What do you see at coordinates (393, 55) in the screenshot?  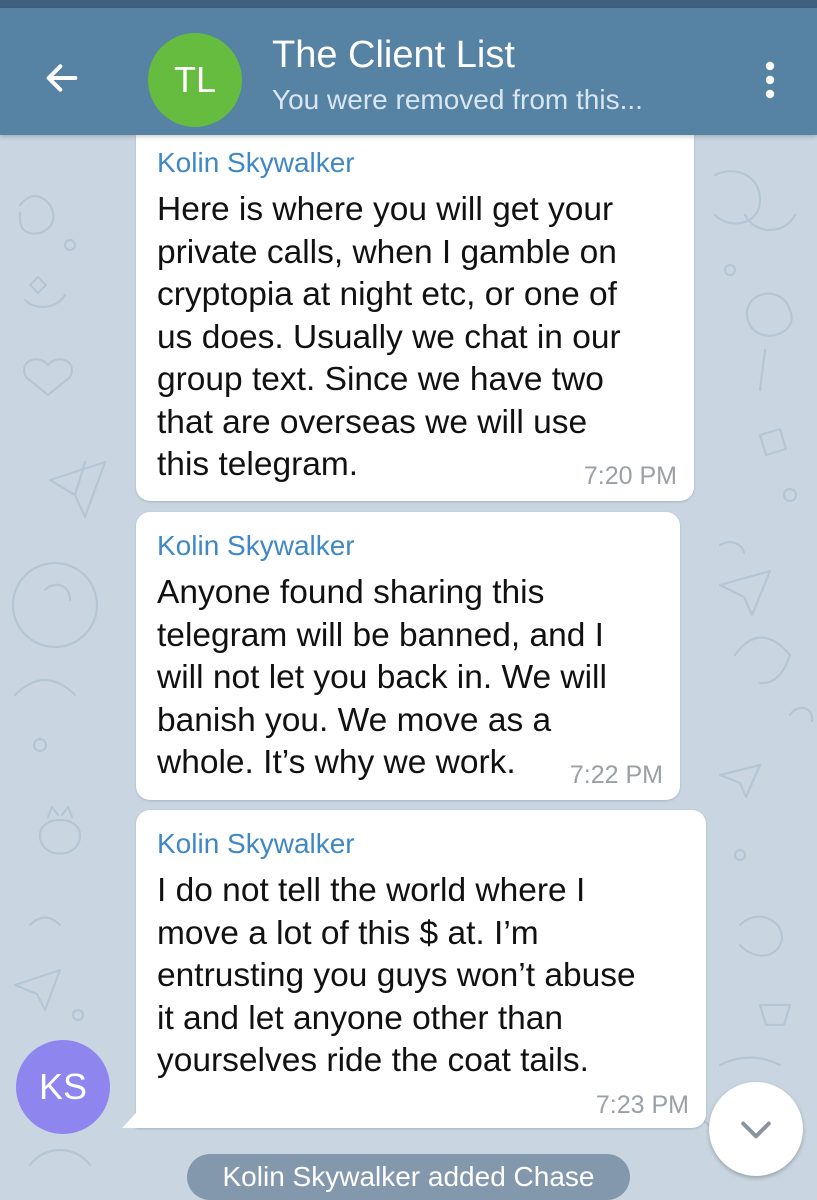 I see `chat-title: The Client List` at bounding box center [393, 55].